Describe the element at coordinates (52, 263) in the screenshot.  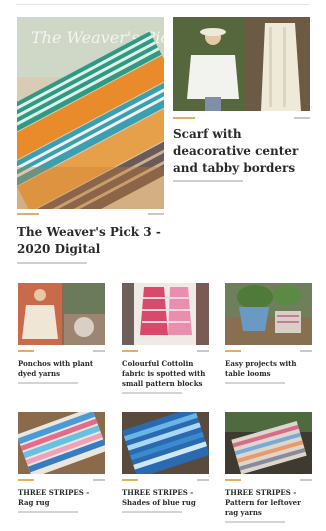
I see `featured-main-byline` at that location.